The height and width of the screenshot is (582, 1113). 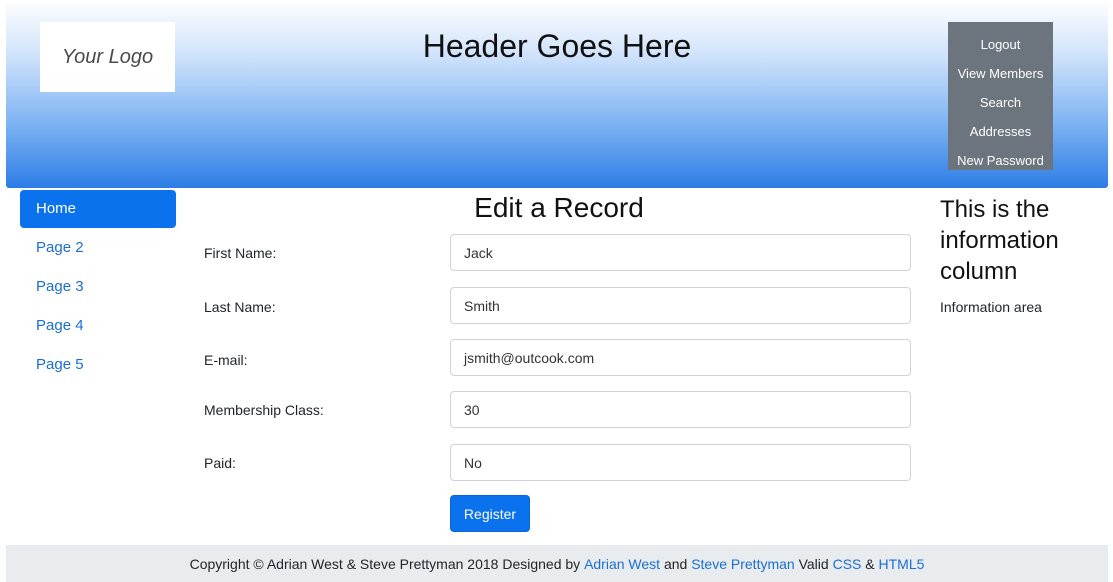 What do you see at coordinates (870, 563) in the screenshot?
I see `footer-ampersand: &` at bounding box center [870, 563].